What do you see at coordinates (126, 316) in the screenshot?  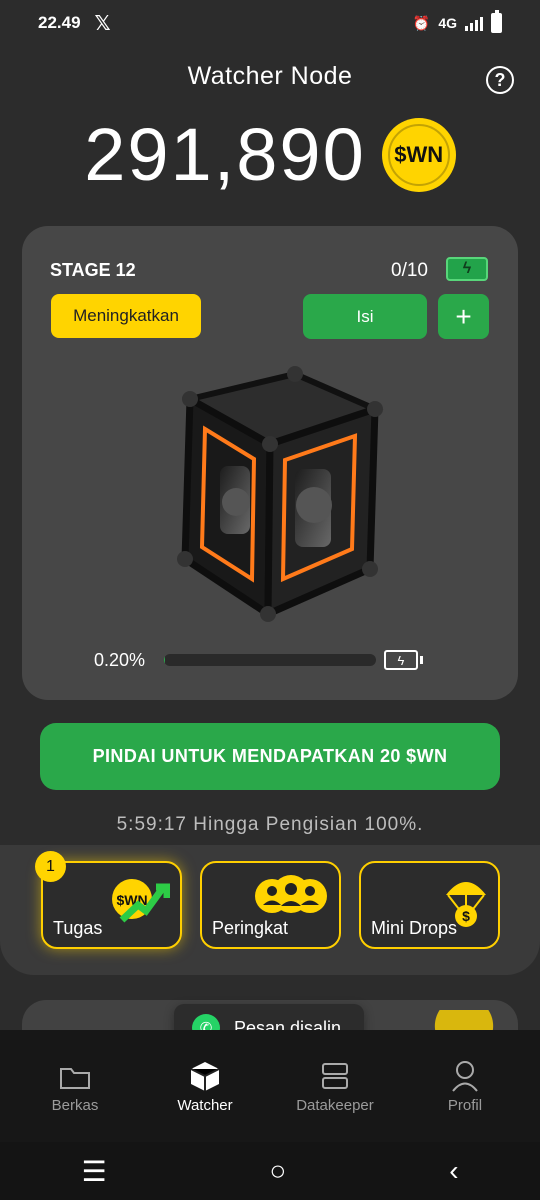 I see `upgrade-button: Meningkatkan` at bounding box center [126, 316].